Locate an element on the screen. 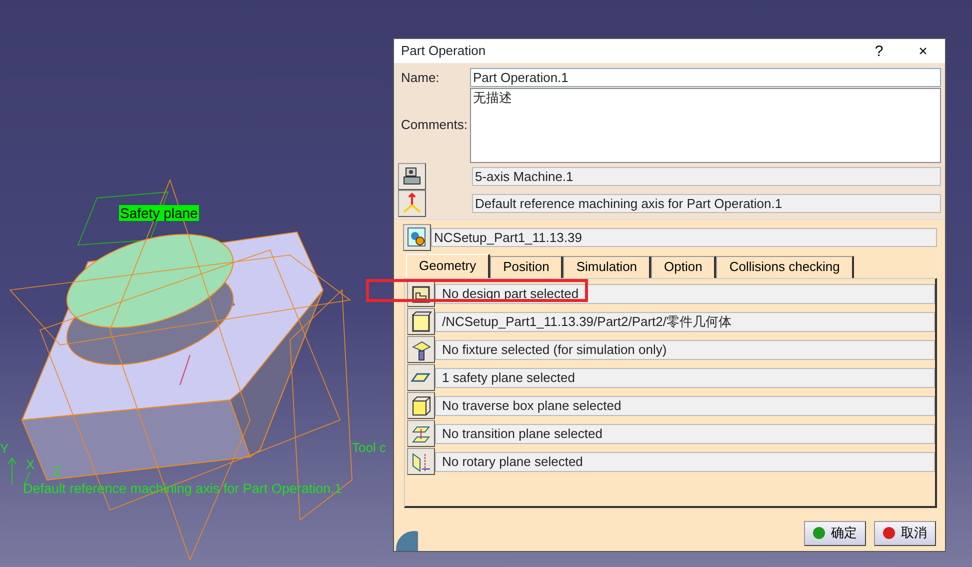 The width and height of the screenshot is (972, 567). cube-icon is located at coordinates (421, 321).